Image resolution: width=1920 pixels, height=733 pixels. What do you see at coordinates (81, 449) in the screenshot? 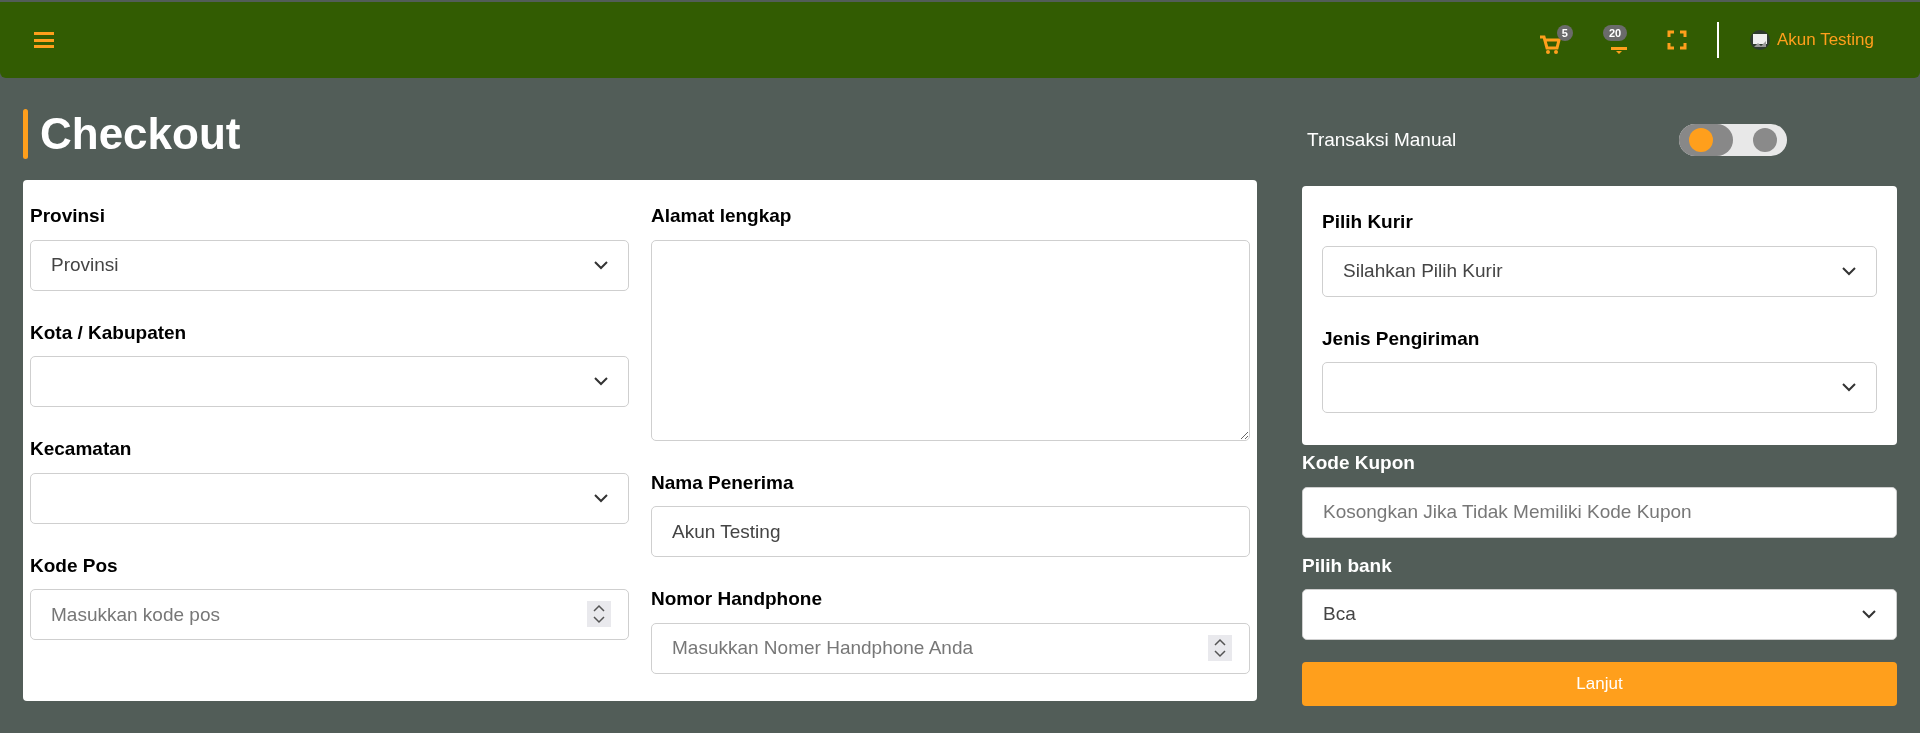
I see `field-label: Kecamatan` at bounding box center [81, 449].